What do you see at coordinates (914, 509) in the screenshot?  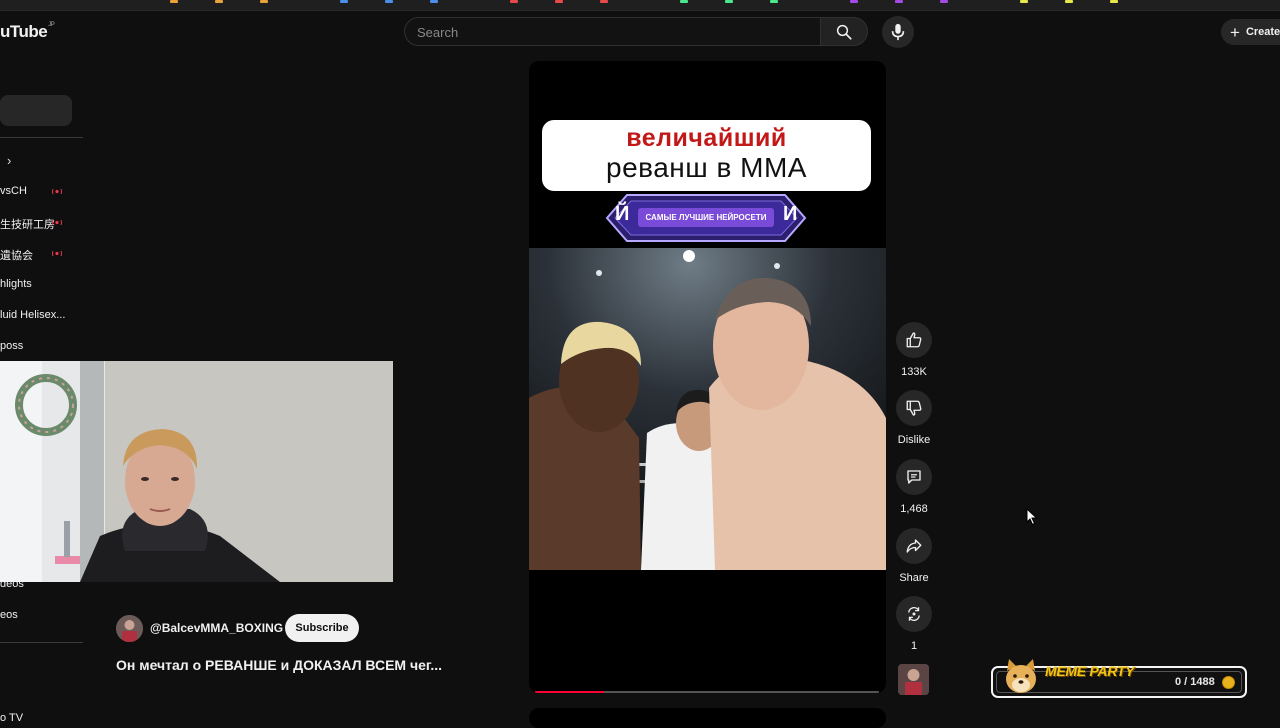 I see `comment-count: 1,468` at bounding box center [914, 509].